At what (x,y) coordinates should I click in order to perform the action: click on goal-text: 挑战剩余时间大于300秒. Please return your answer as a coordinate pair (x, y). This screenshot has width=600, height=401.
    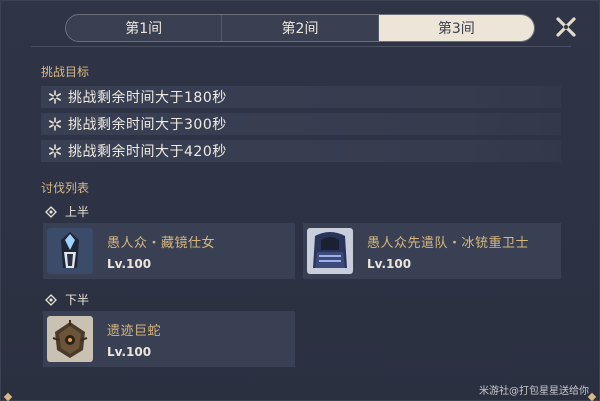
    Looking at the image, I should click on (147, 125).